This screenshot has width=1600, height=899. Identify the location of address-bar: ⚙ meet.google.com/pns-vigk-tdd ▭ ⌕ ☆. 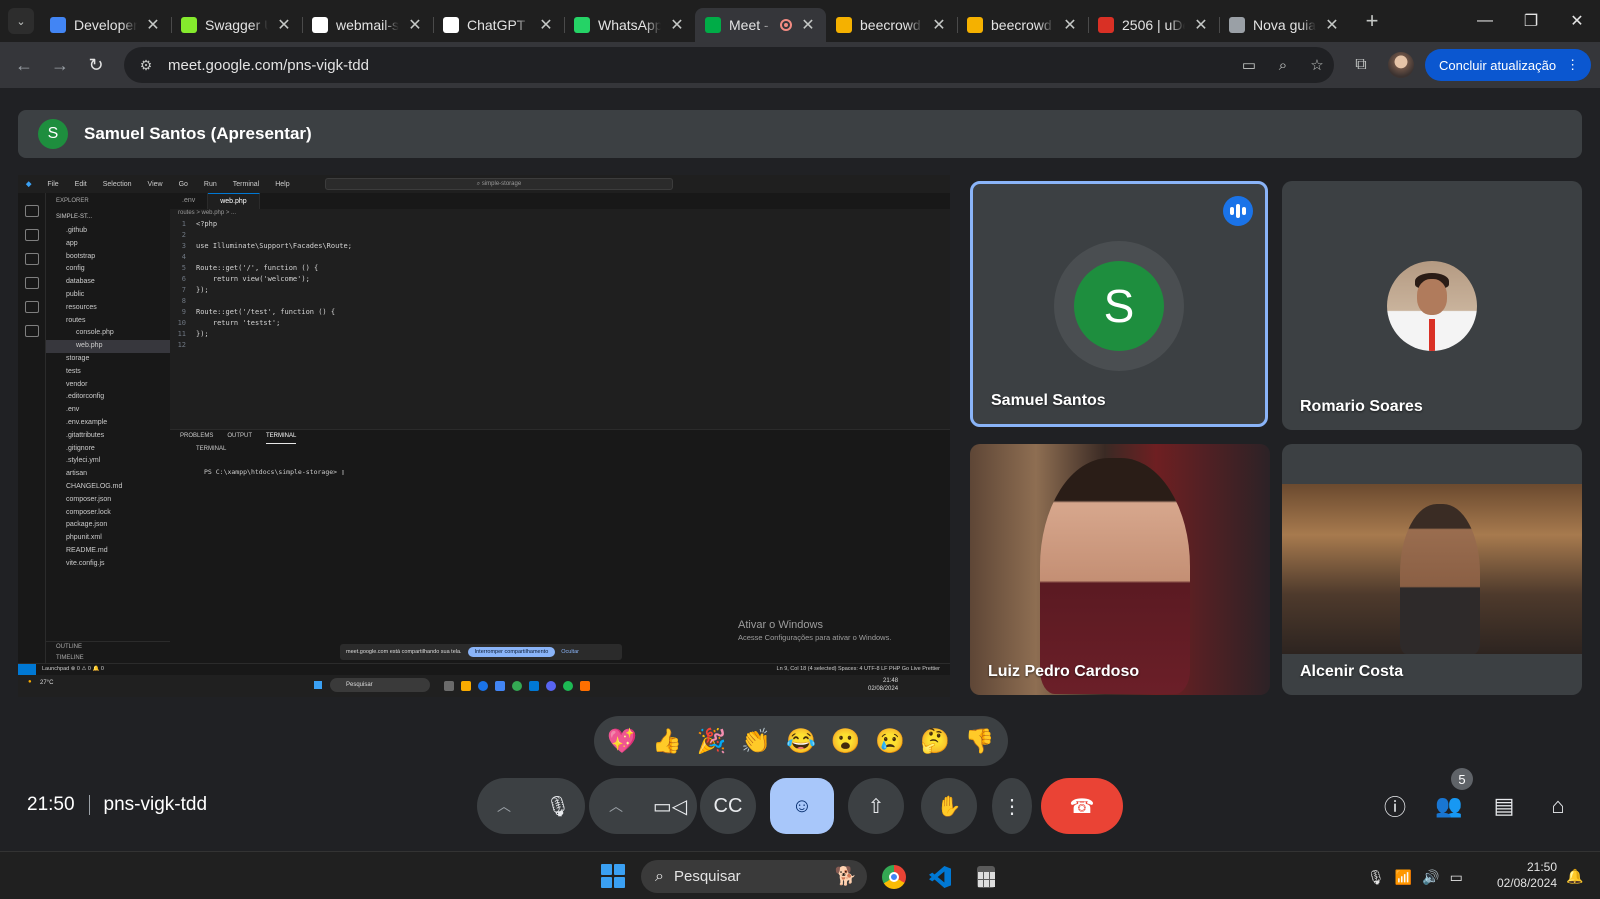
(729, 65).